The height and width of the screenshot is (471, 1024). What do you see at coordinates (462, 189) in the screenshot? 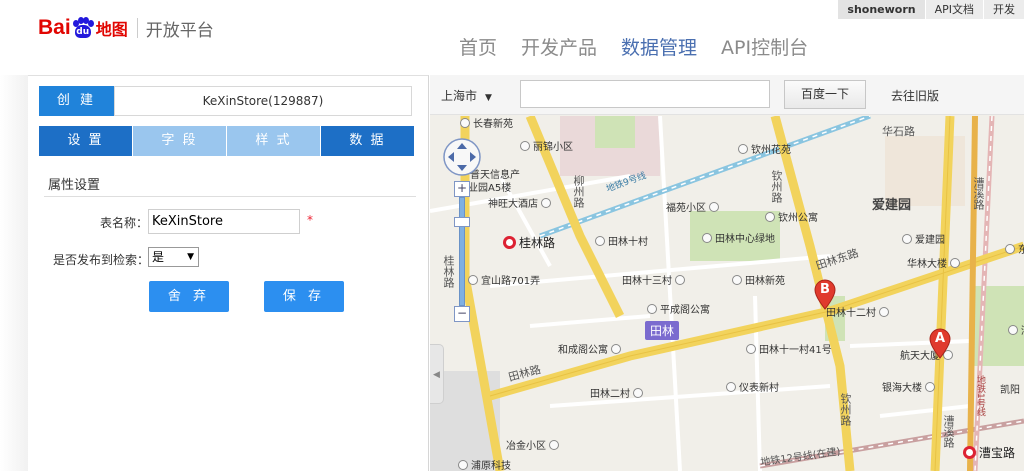
I see `zoom-in-button: +` at bounding box center [462, 189].